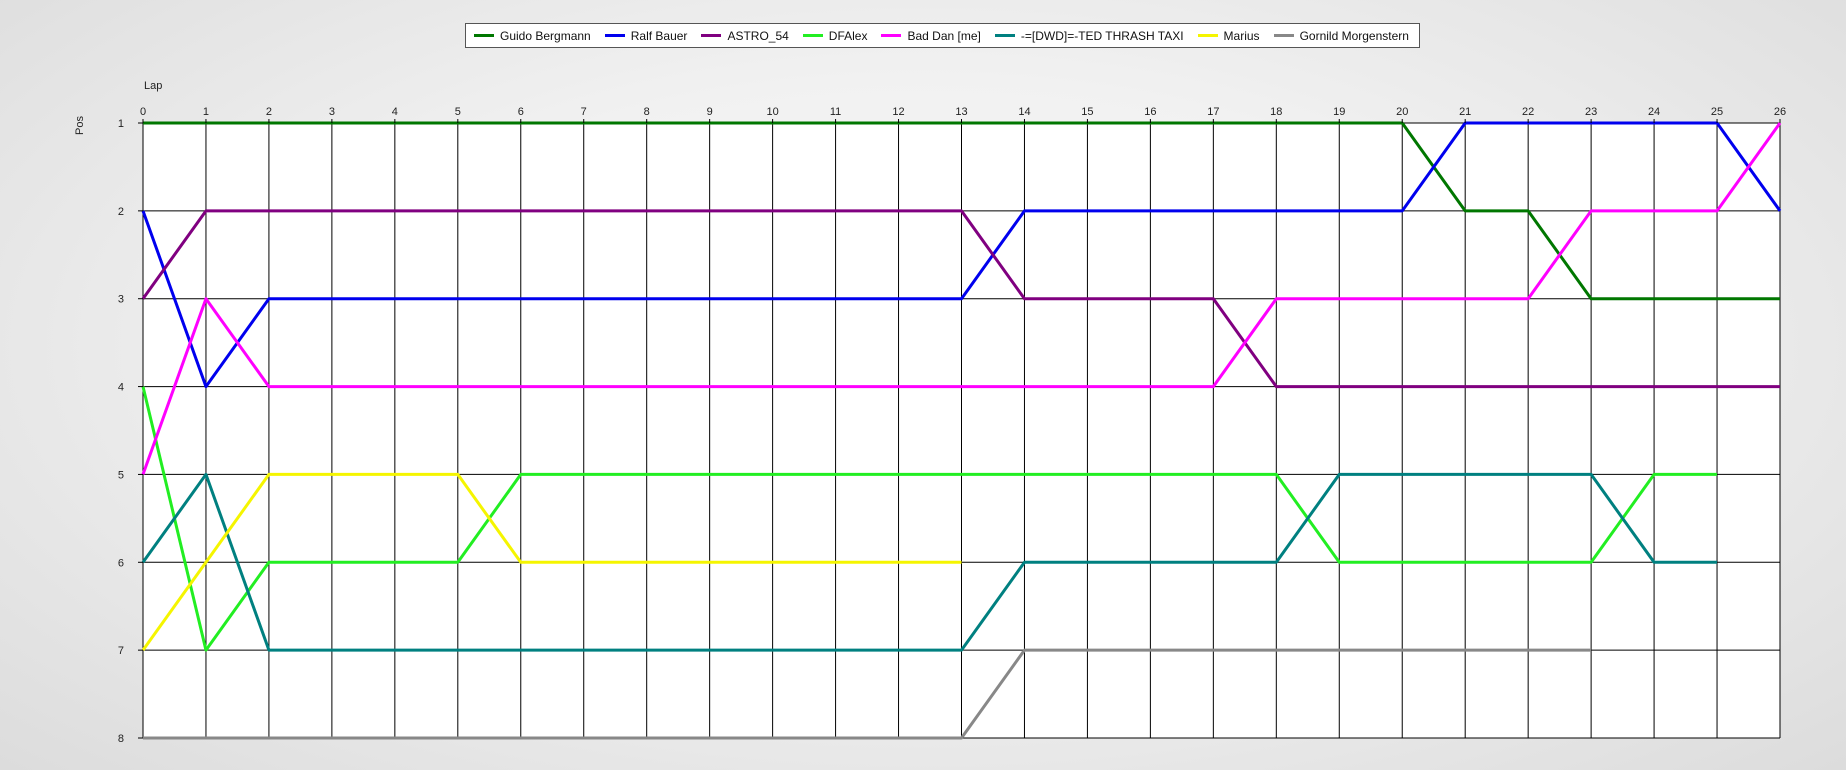 The width and height of the screenshot is (1846, 770). I want to click on y-tick-label-5: 6, so click(121, 563).